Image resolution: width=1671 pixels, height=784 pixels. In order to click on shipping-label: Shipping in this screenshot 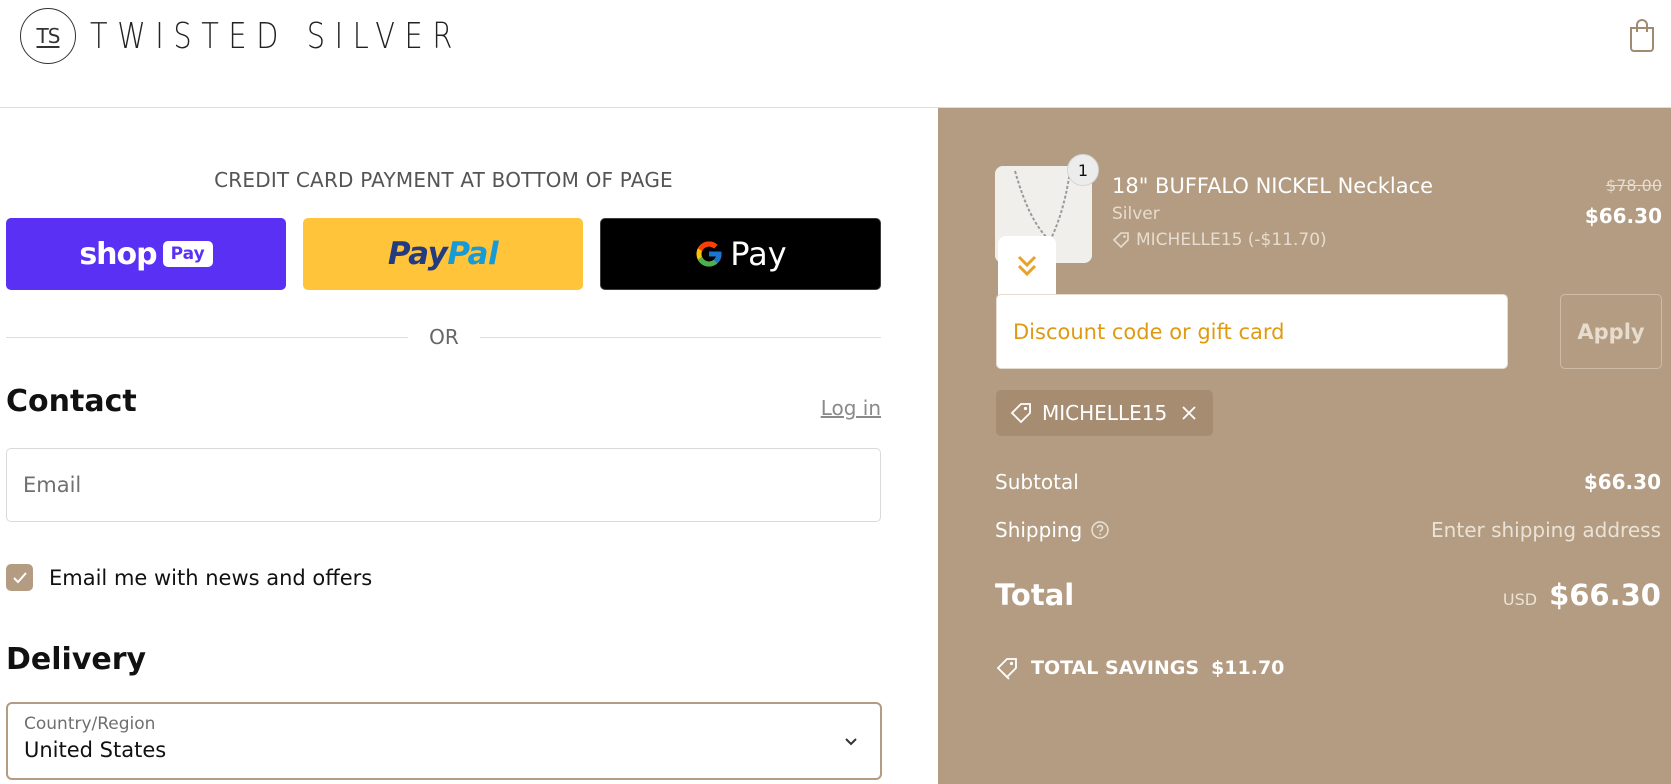, I will do `click(1039, 530)`.